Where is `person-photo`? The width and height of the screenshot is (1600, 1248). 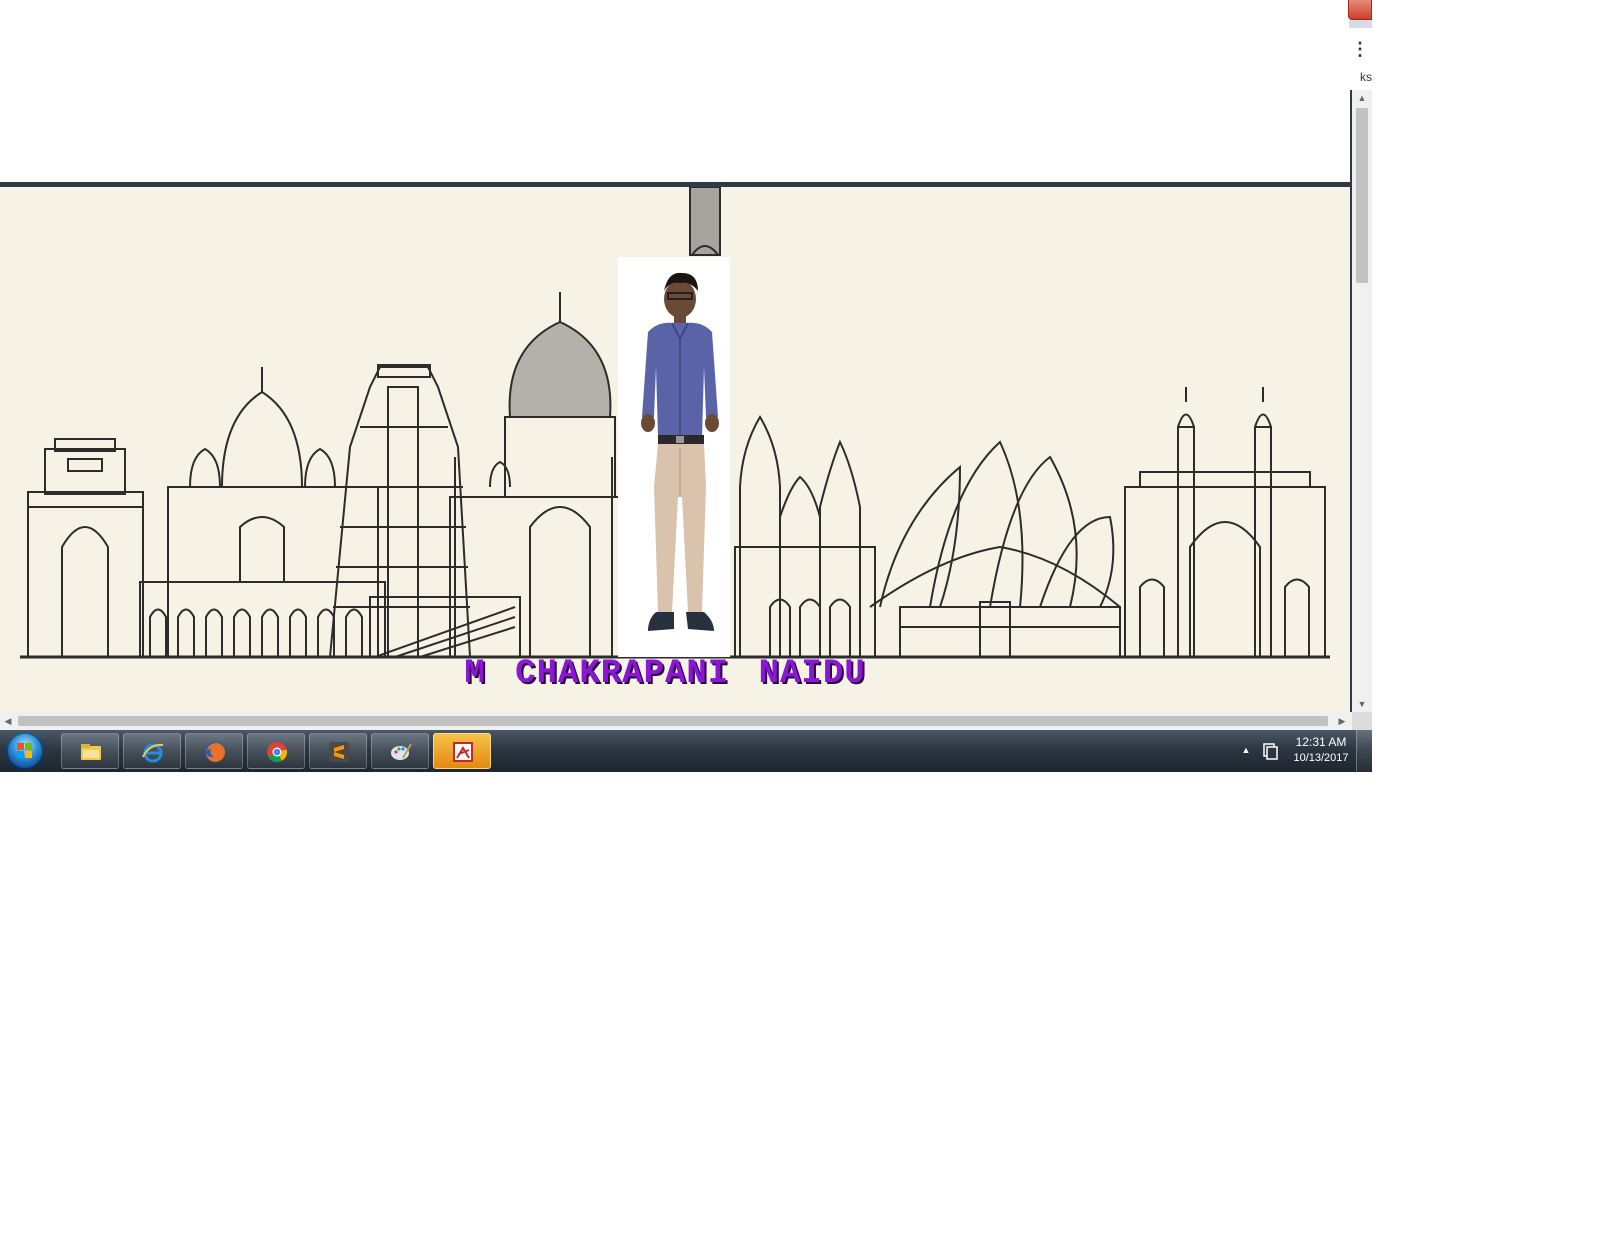
person-photo is located at coordinates (680, 451).